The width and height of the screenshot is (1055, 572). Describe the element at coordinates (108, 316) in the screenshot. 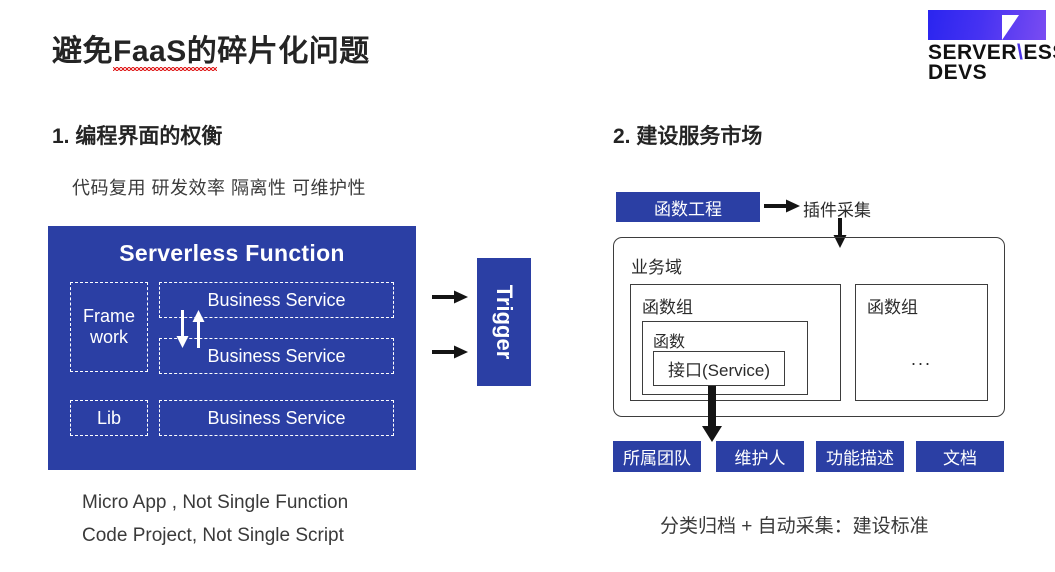

I see `framework-label-line1: Frame` at that location.